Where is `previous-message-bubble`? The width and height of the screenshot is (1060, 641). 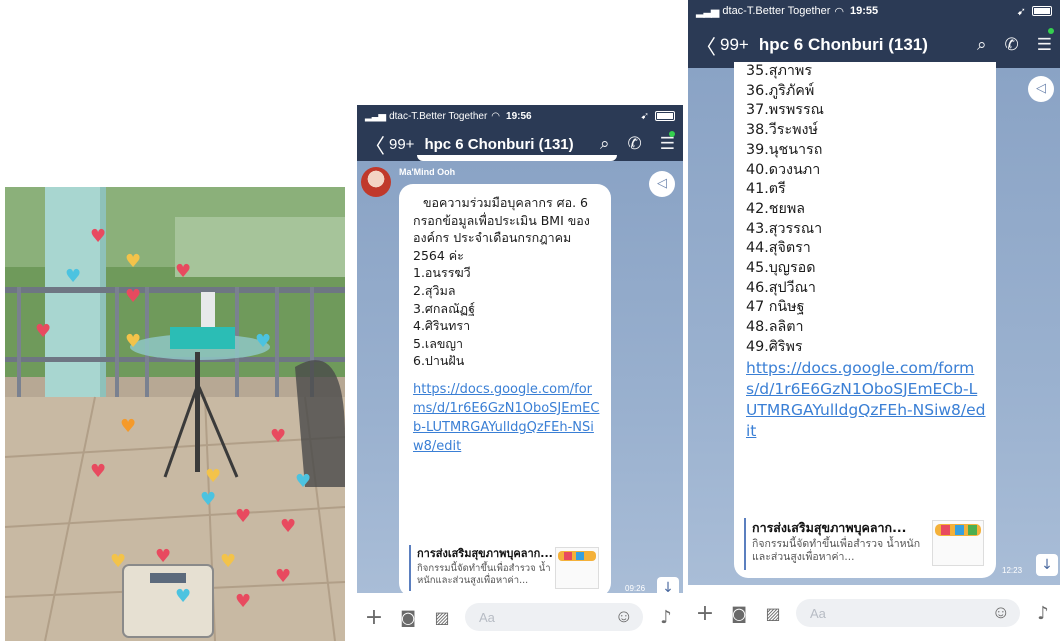 previous-message-bubble is located at coordinates (517, 158).